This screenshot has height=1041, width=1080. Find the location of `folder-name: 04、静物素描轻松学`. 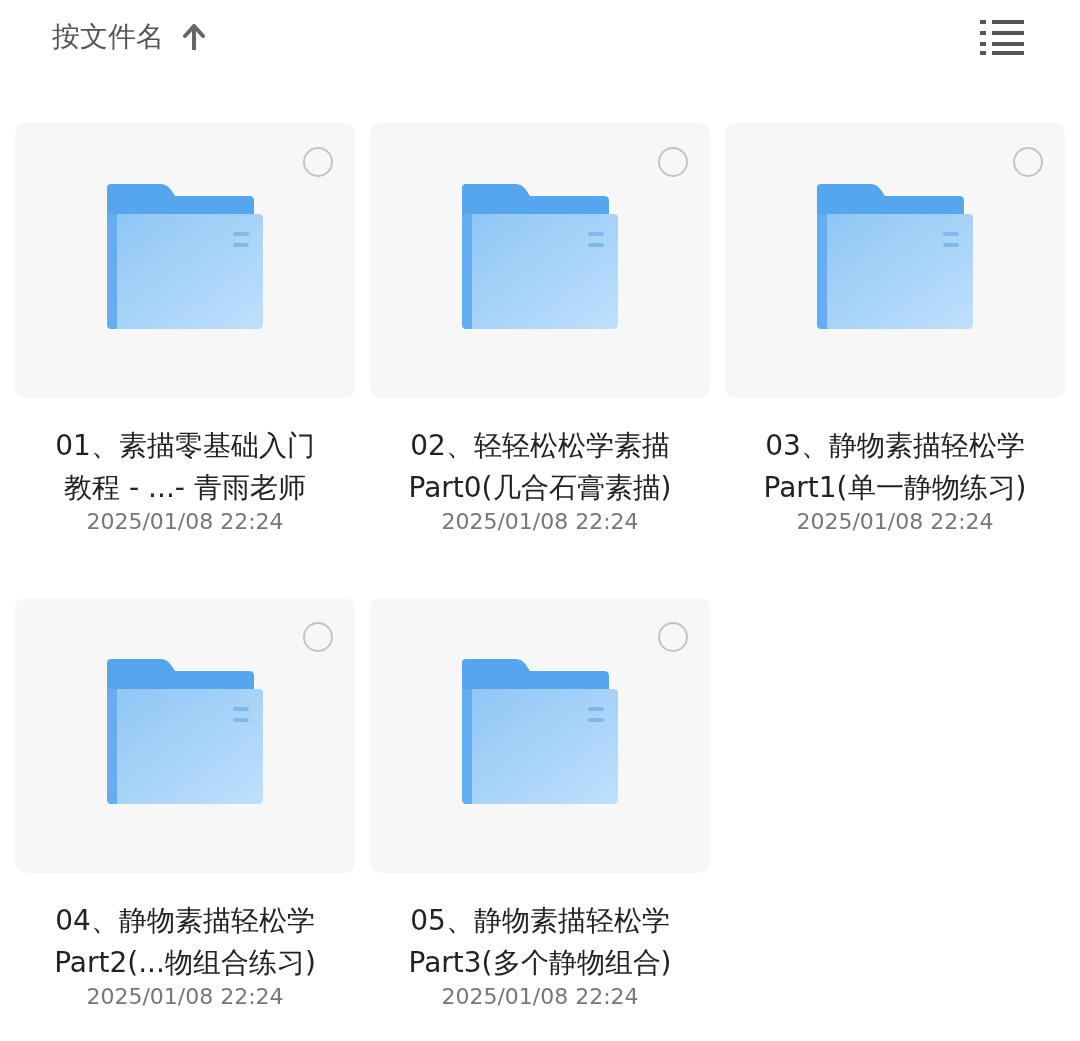

folder-name: 04、静物素描轻松学 is located at coordinates (185, 921).